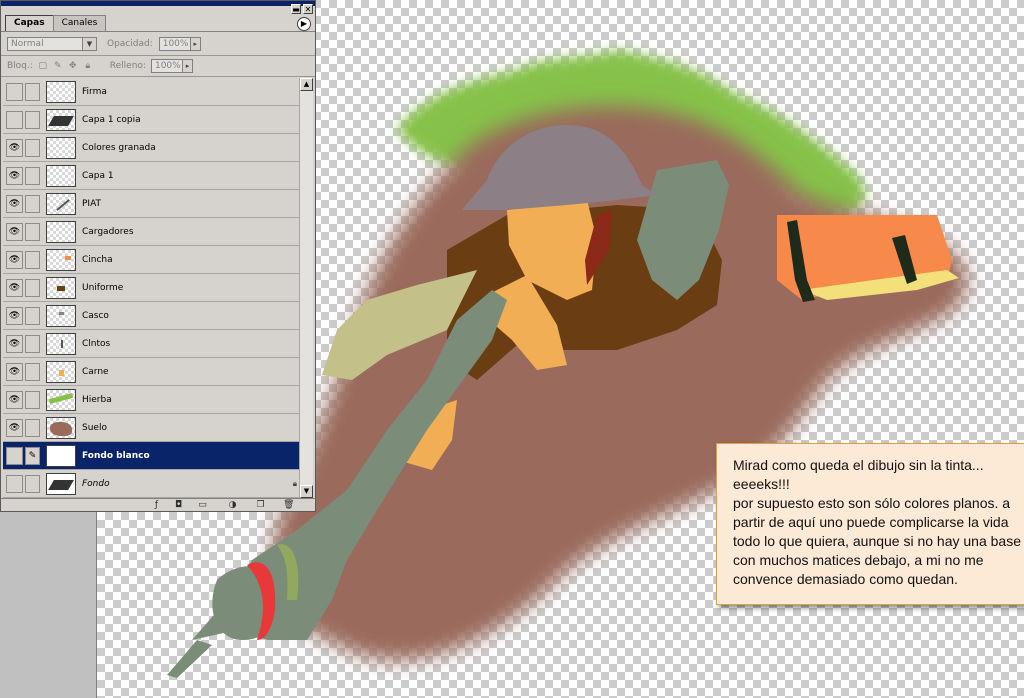  What do you see at coordinates (20, 66) in the screenshot?
I see `lock-label: Bloq.:` at bounding box center [20, 66].